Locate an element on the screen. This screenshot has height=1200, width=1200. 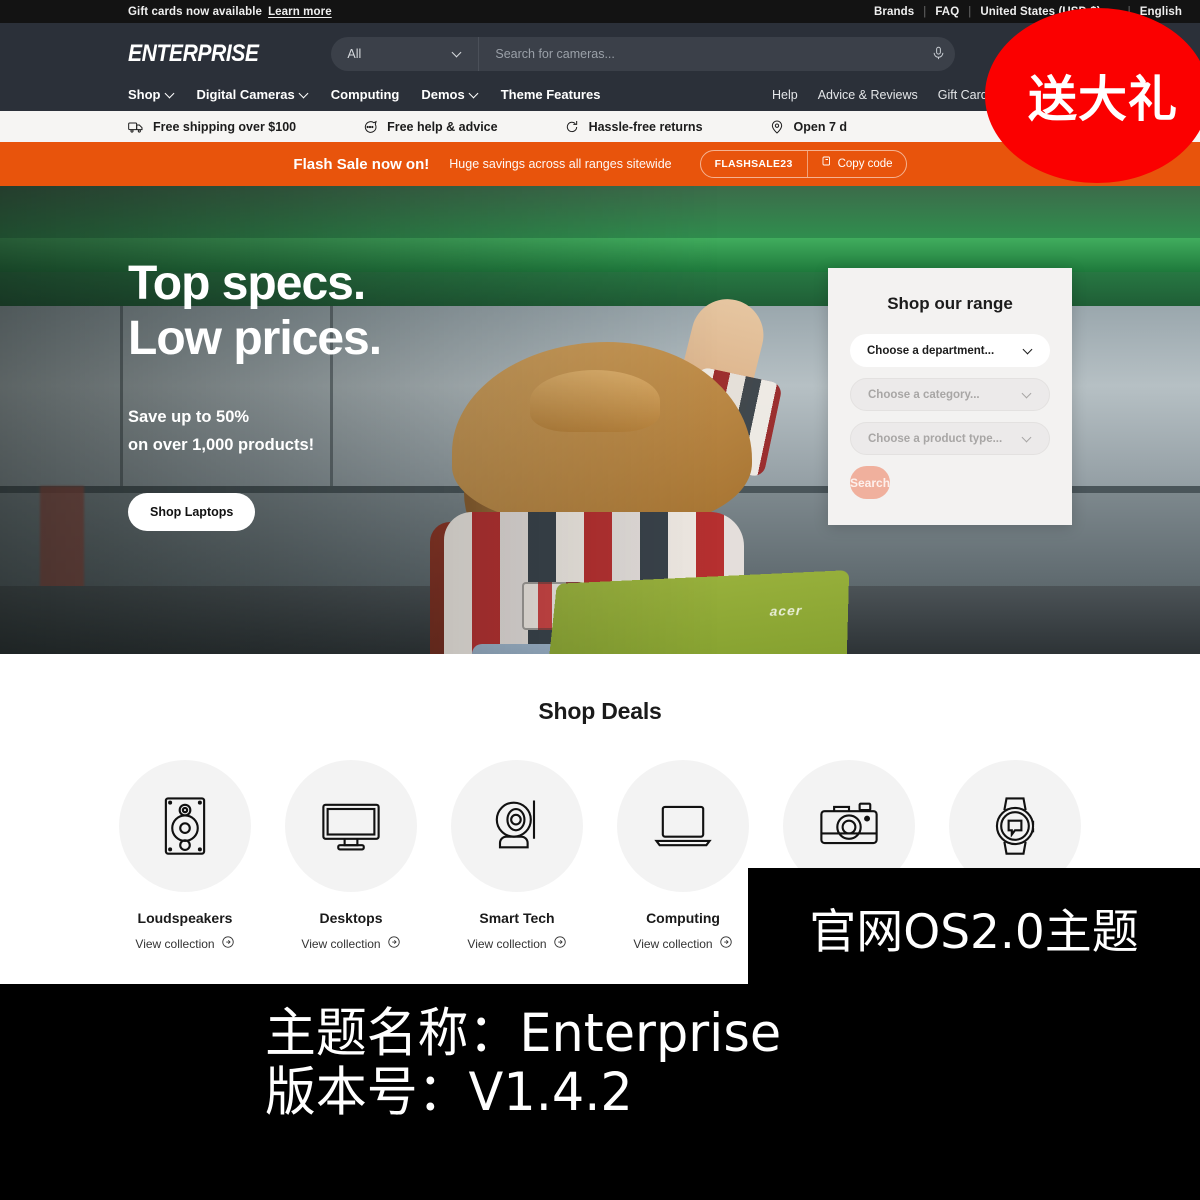
header-top-row: ENTERPRISE All is located at coordinates (600, 50).